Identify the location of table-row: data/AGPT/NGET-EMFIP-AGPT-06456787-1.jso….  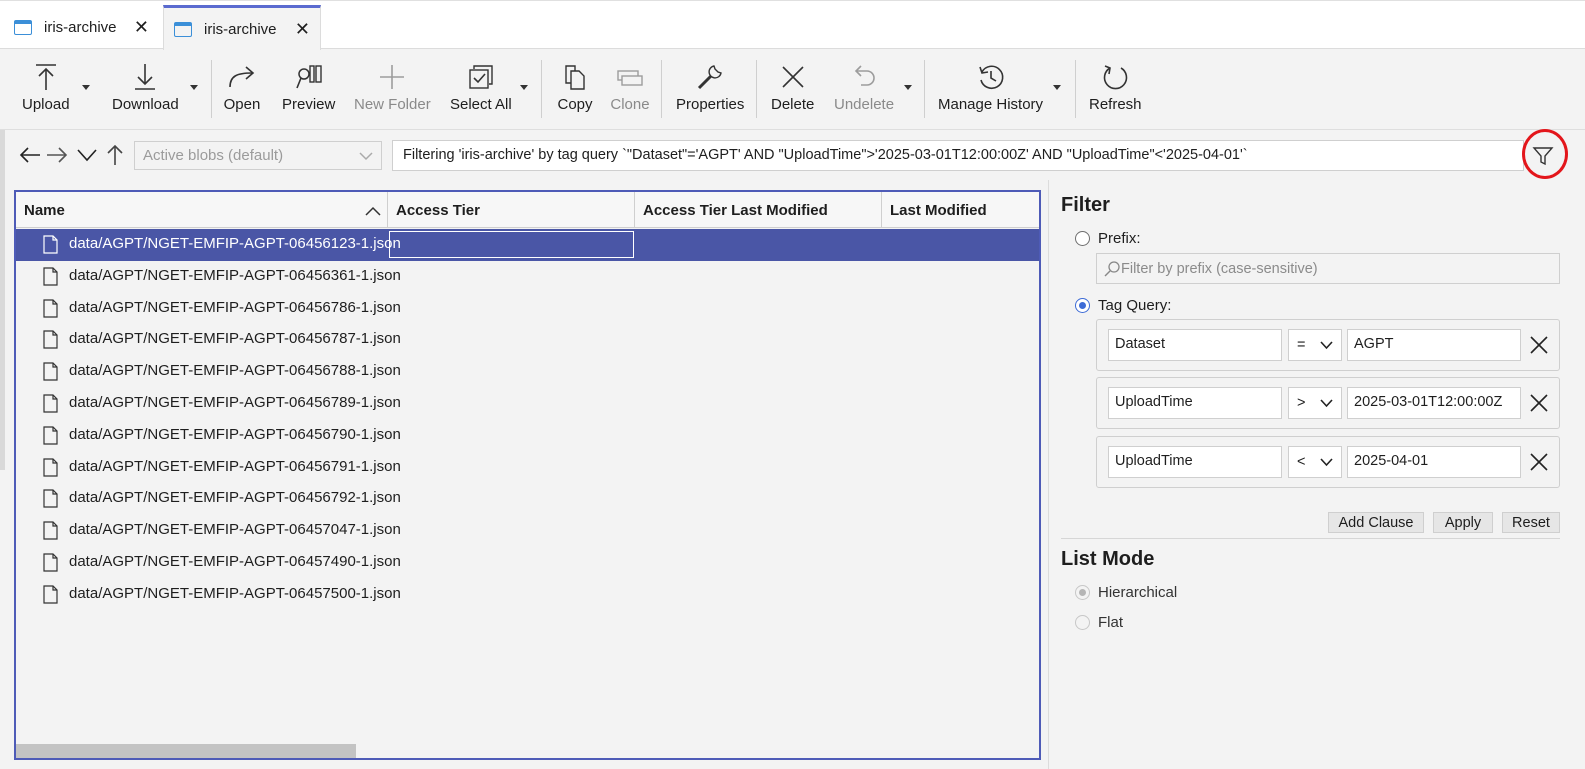
(527, 340).